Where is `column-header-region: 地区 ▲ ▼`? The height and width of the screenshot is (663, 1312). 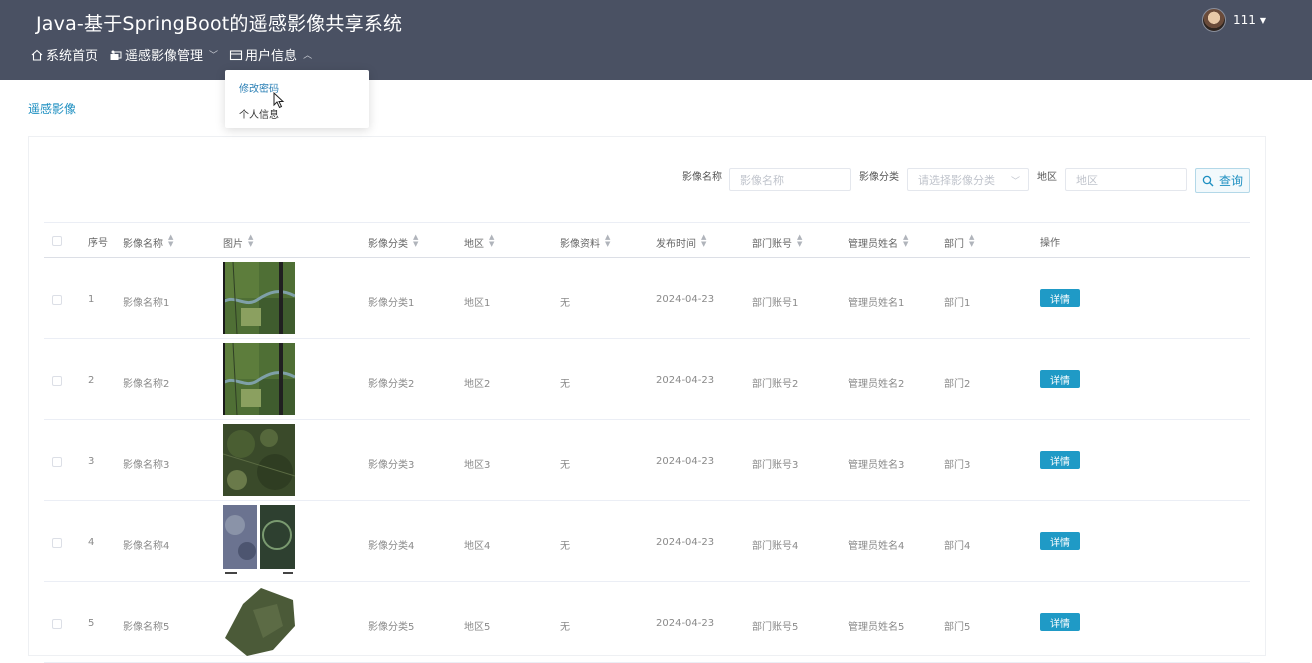 column-header-region: 地区 ▲ ▼ is located at coordinates (479, 242).